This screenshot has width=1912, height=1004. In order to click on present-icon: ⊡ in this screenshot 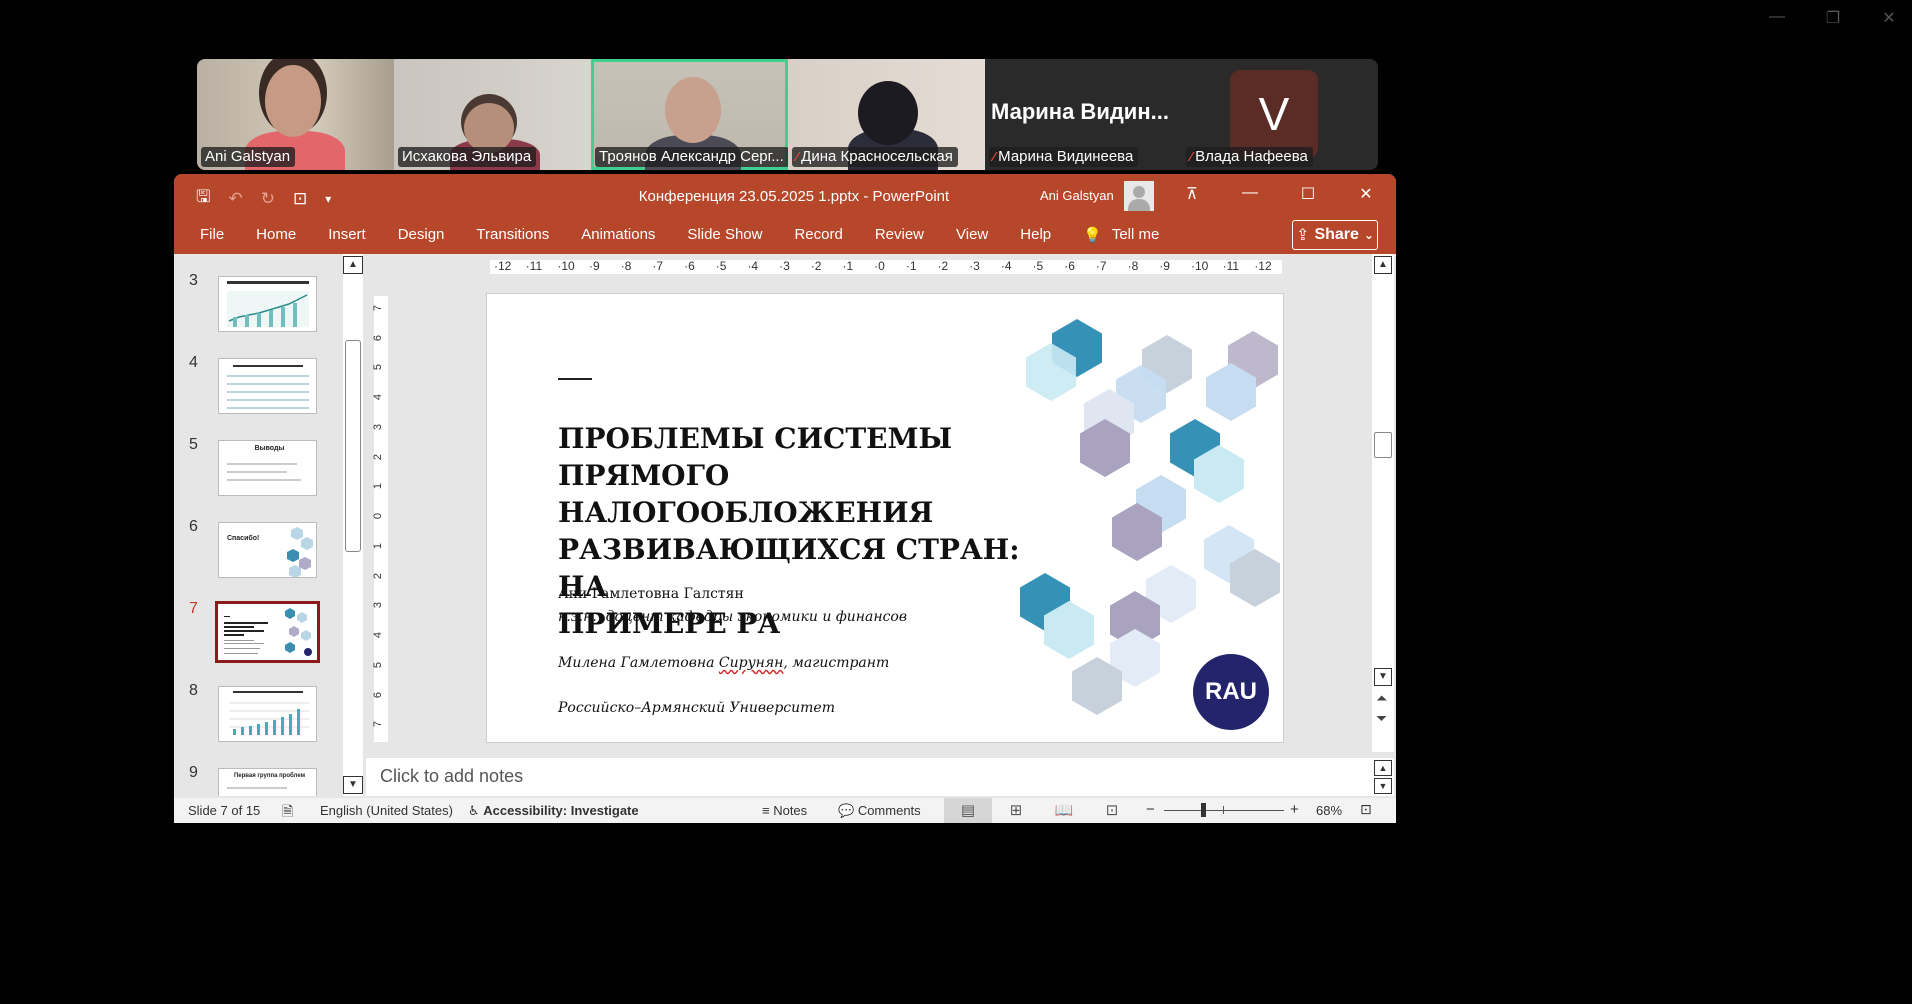, I will do `click(300, 199)`.